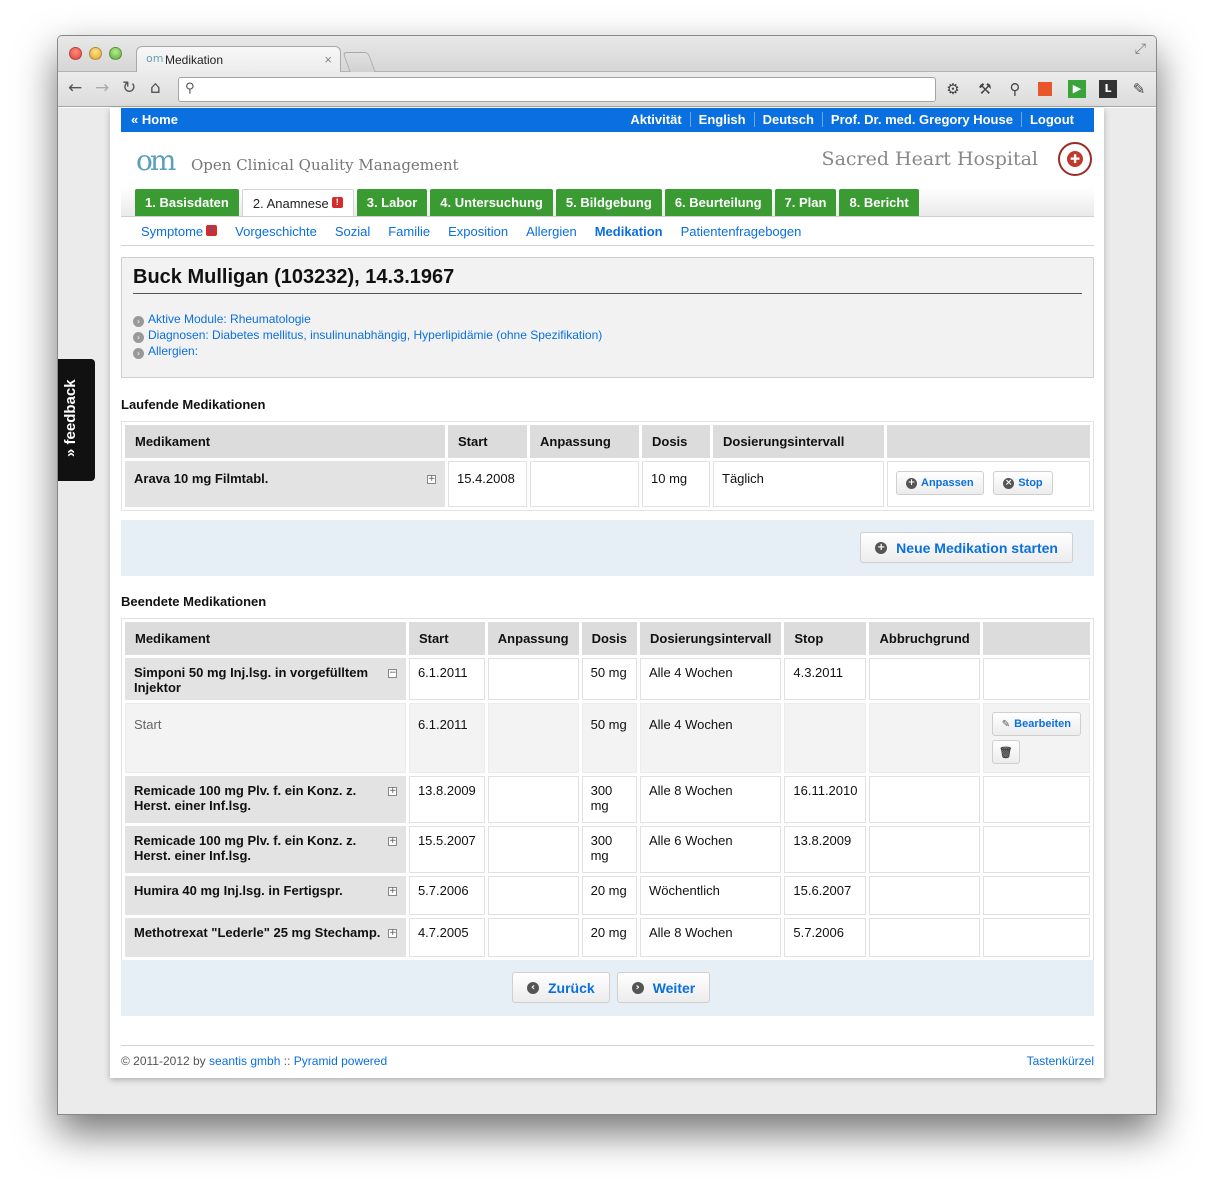 The width and height of the screenshot is (1214, 1194). I want to click on reload-icon: ↻, so click(129, 88).